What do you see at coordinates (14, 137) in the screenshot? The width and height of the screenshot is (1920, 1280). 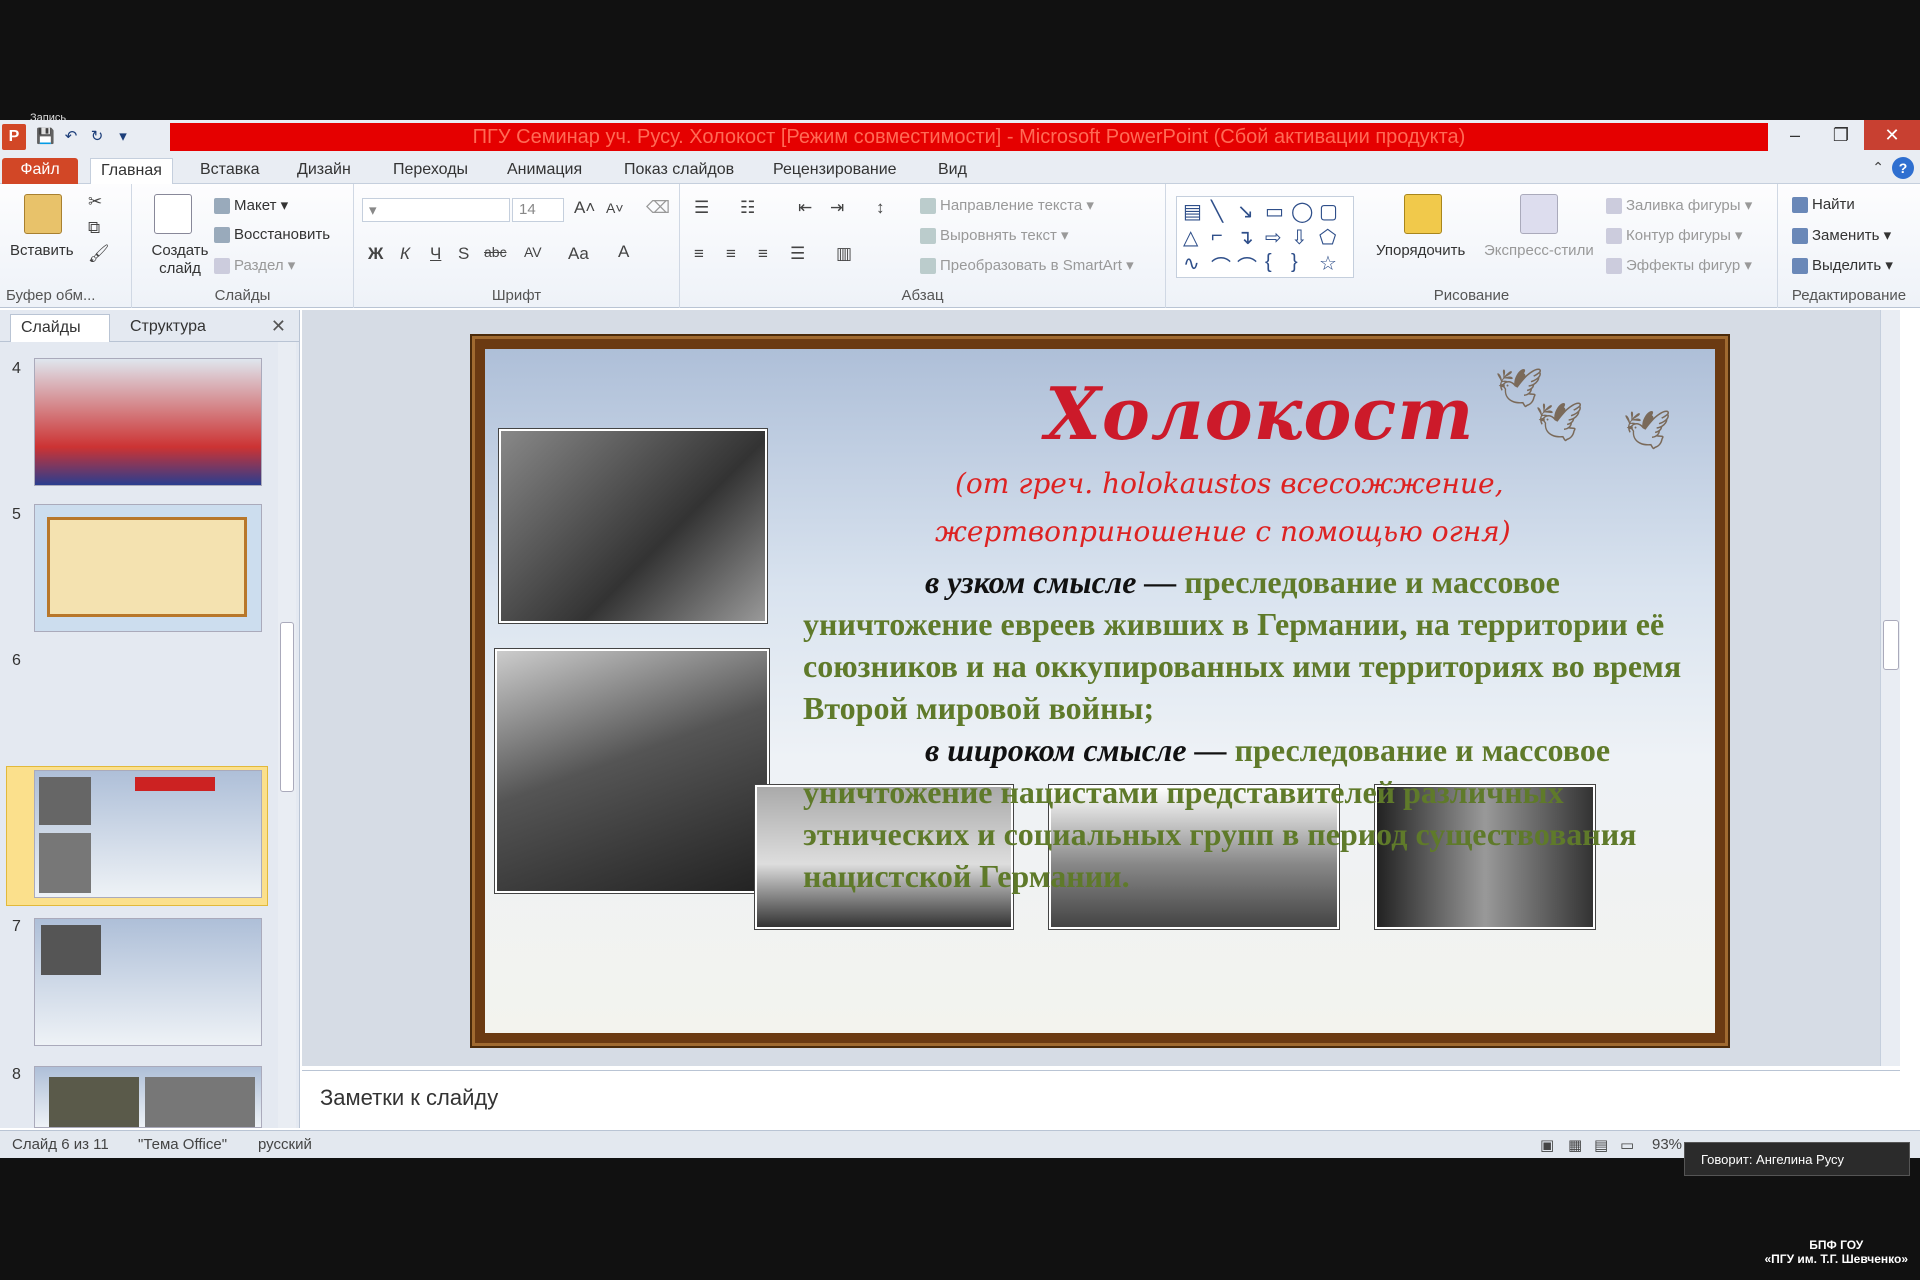 I see `powerpoint-logo-icon: P` at bounding box center [14, 137].